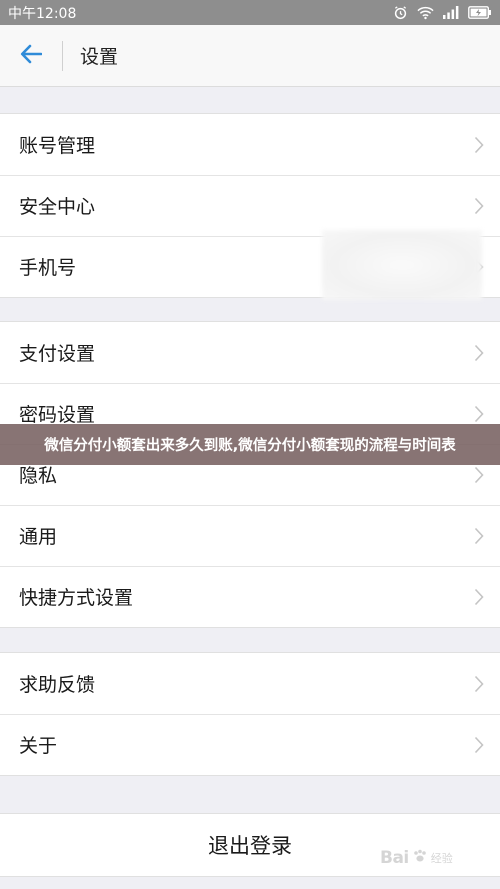  Describe the element at coordinates (57, 354) in the screenshot. I see `settings-item-label: 支付设置` at that location.